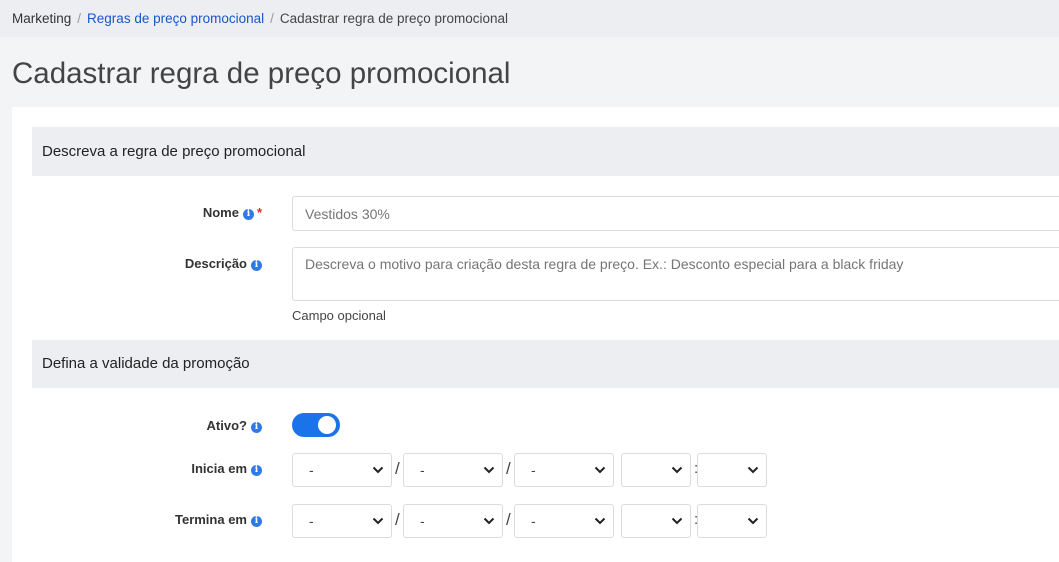 Image resolution: width=1059 pixels, height=562 pixels. I want to click on start-day-select: -, so click(342, 470).